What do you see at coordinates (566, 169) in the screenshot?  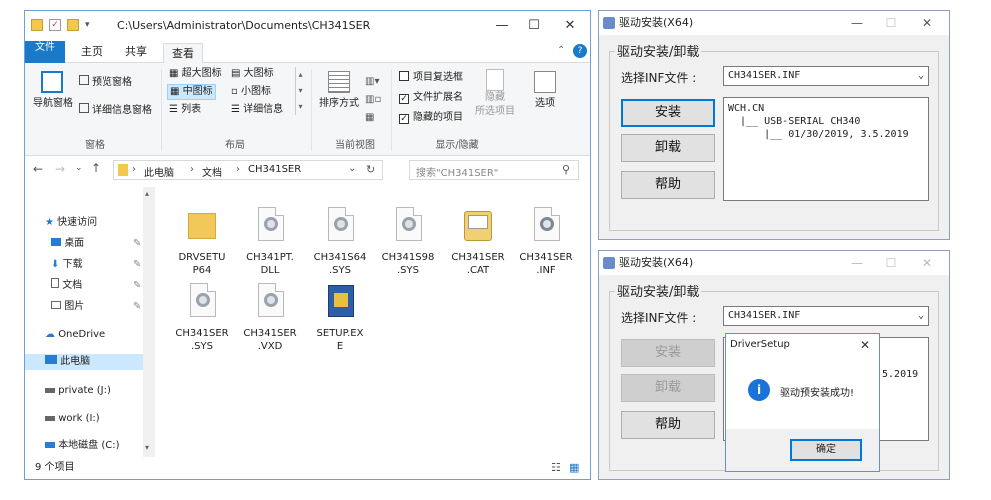 I see `search-icon: ⚲` at bounding box center [566, 169].